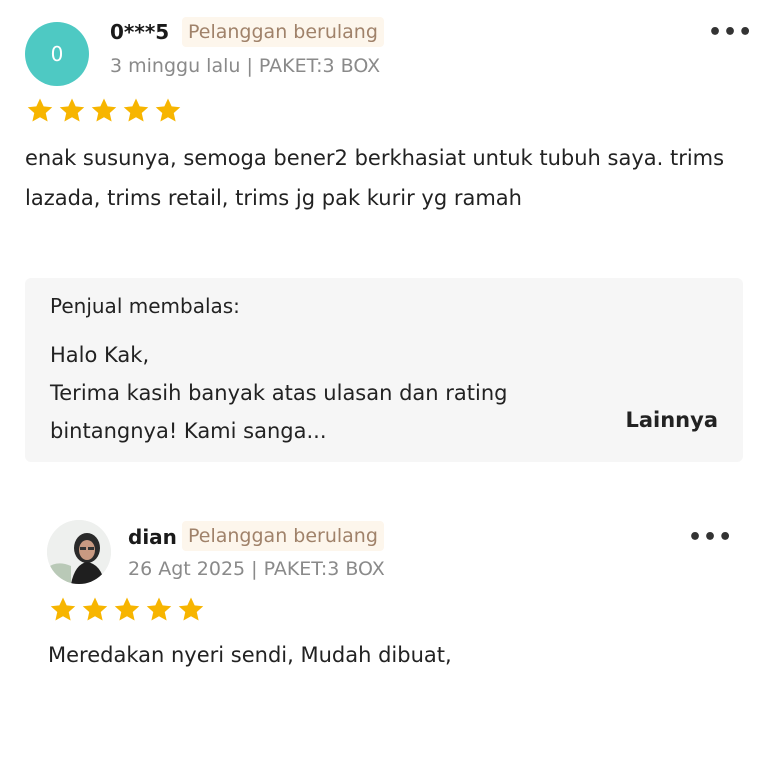 The height and width of the screenshot is (768, 768). I want to click on reviewer-name: 0***5, so click(140, 32).